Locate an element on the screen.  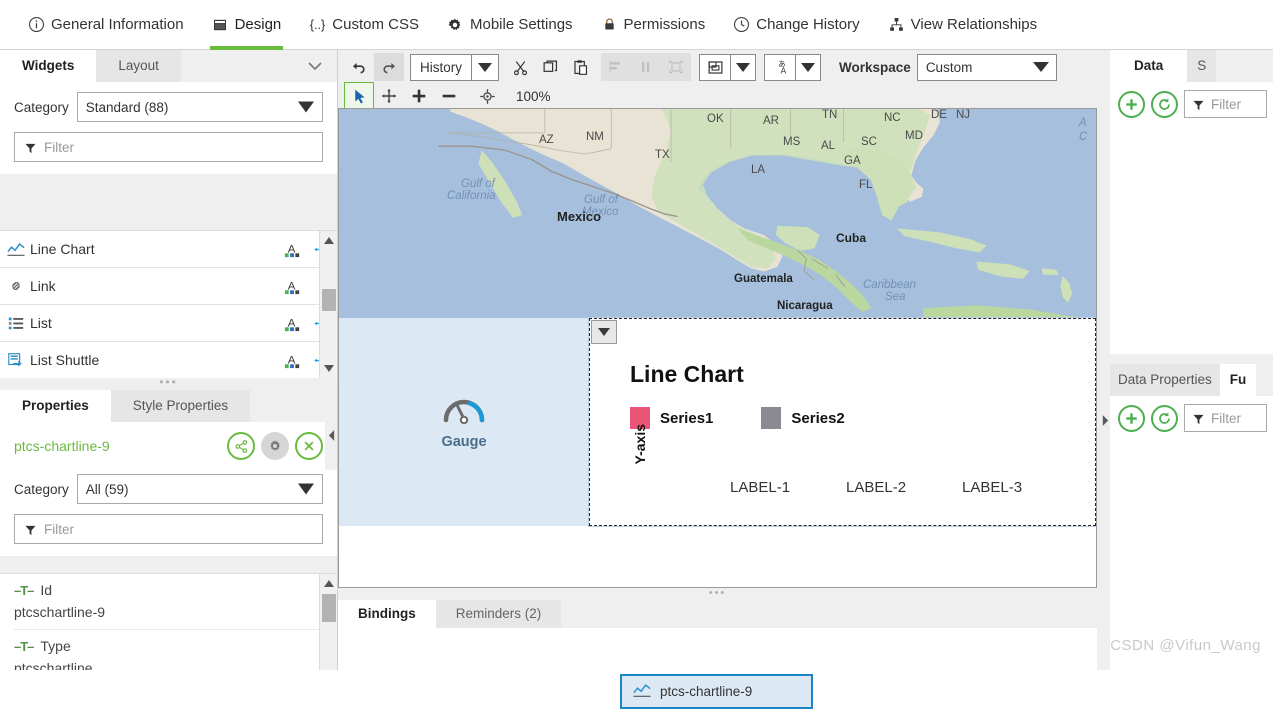
data-tabstrip: Data S is located at coordinates (1186, 66).